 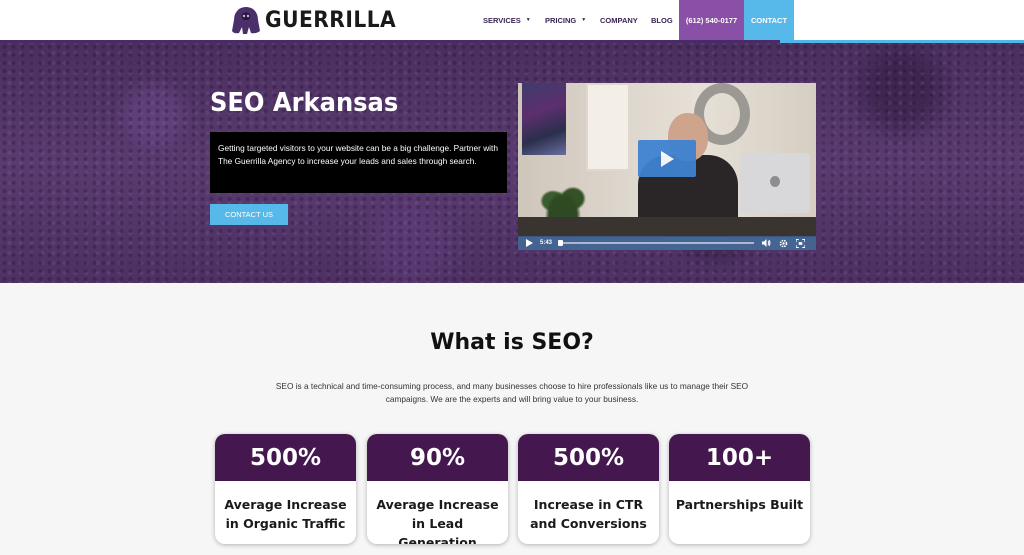 I want to click on stat-label: Increase in CTR and Conversions, so click(x=588, y=514).